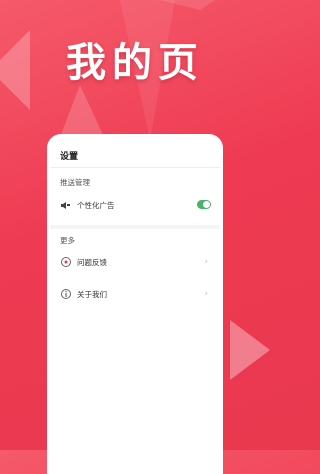 This screenshot has width=320, height=474. I want to click on setting-label: 问题反馈, so click(92, 262).